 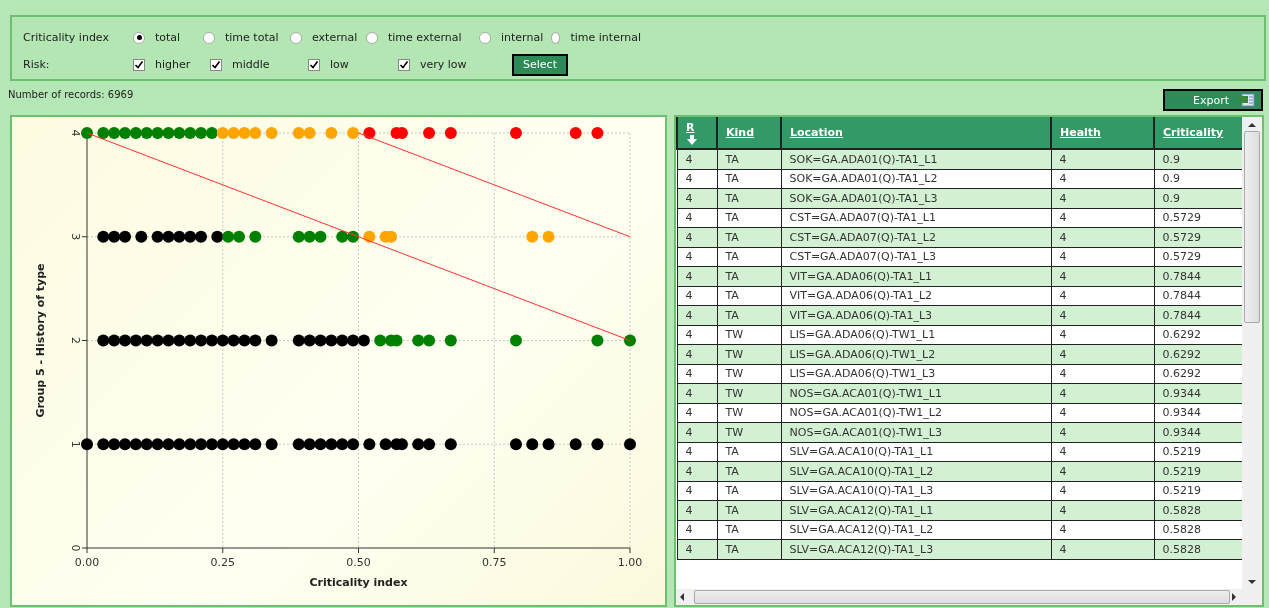 What do you see at coordinates (916, 413) in the screenshot?
I see `table-cell: NOS=GA.ACA01(Q)-TW1_L2` at bounding box center [916, 413].